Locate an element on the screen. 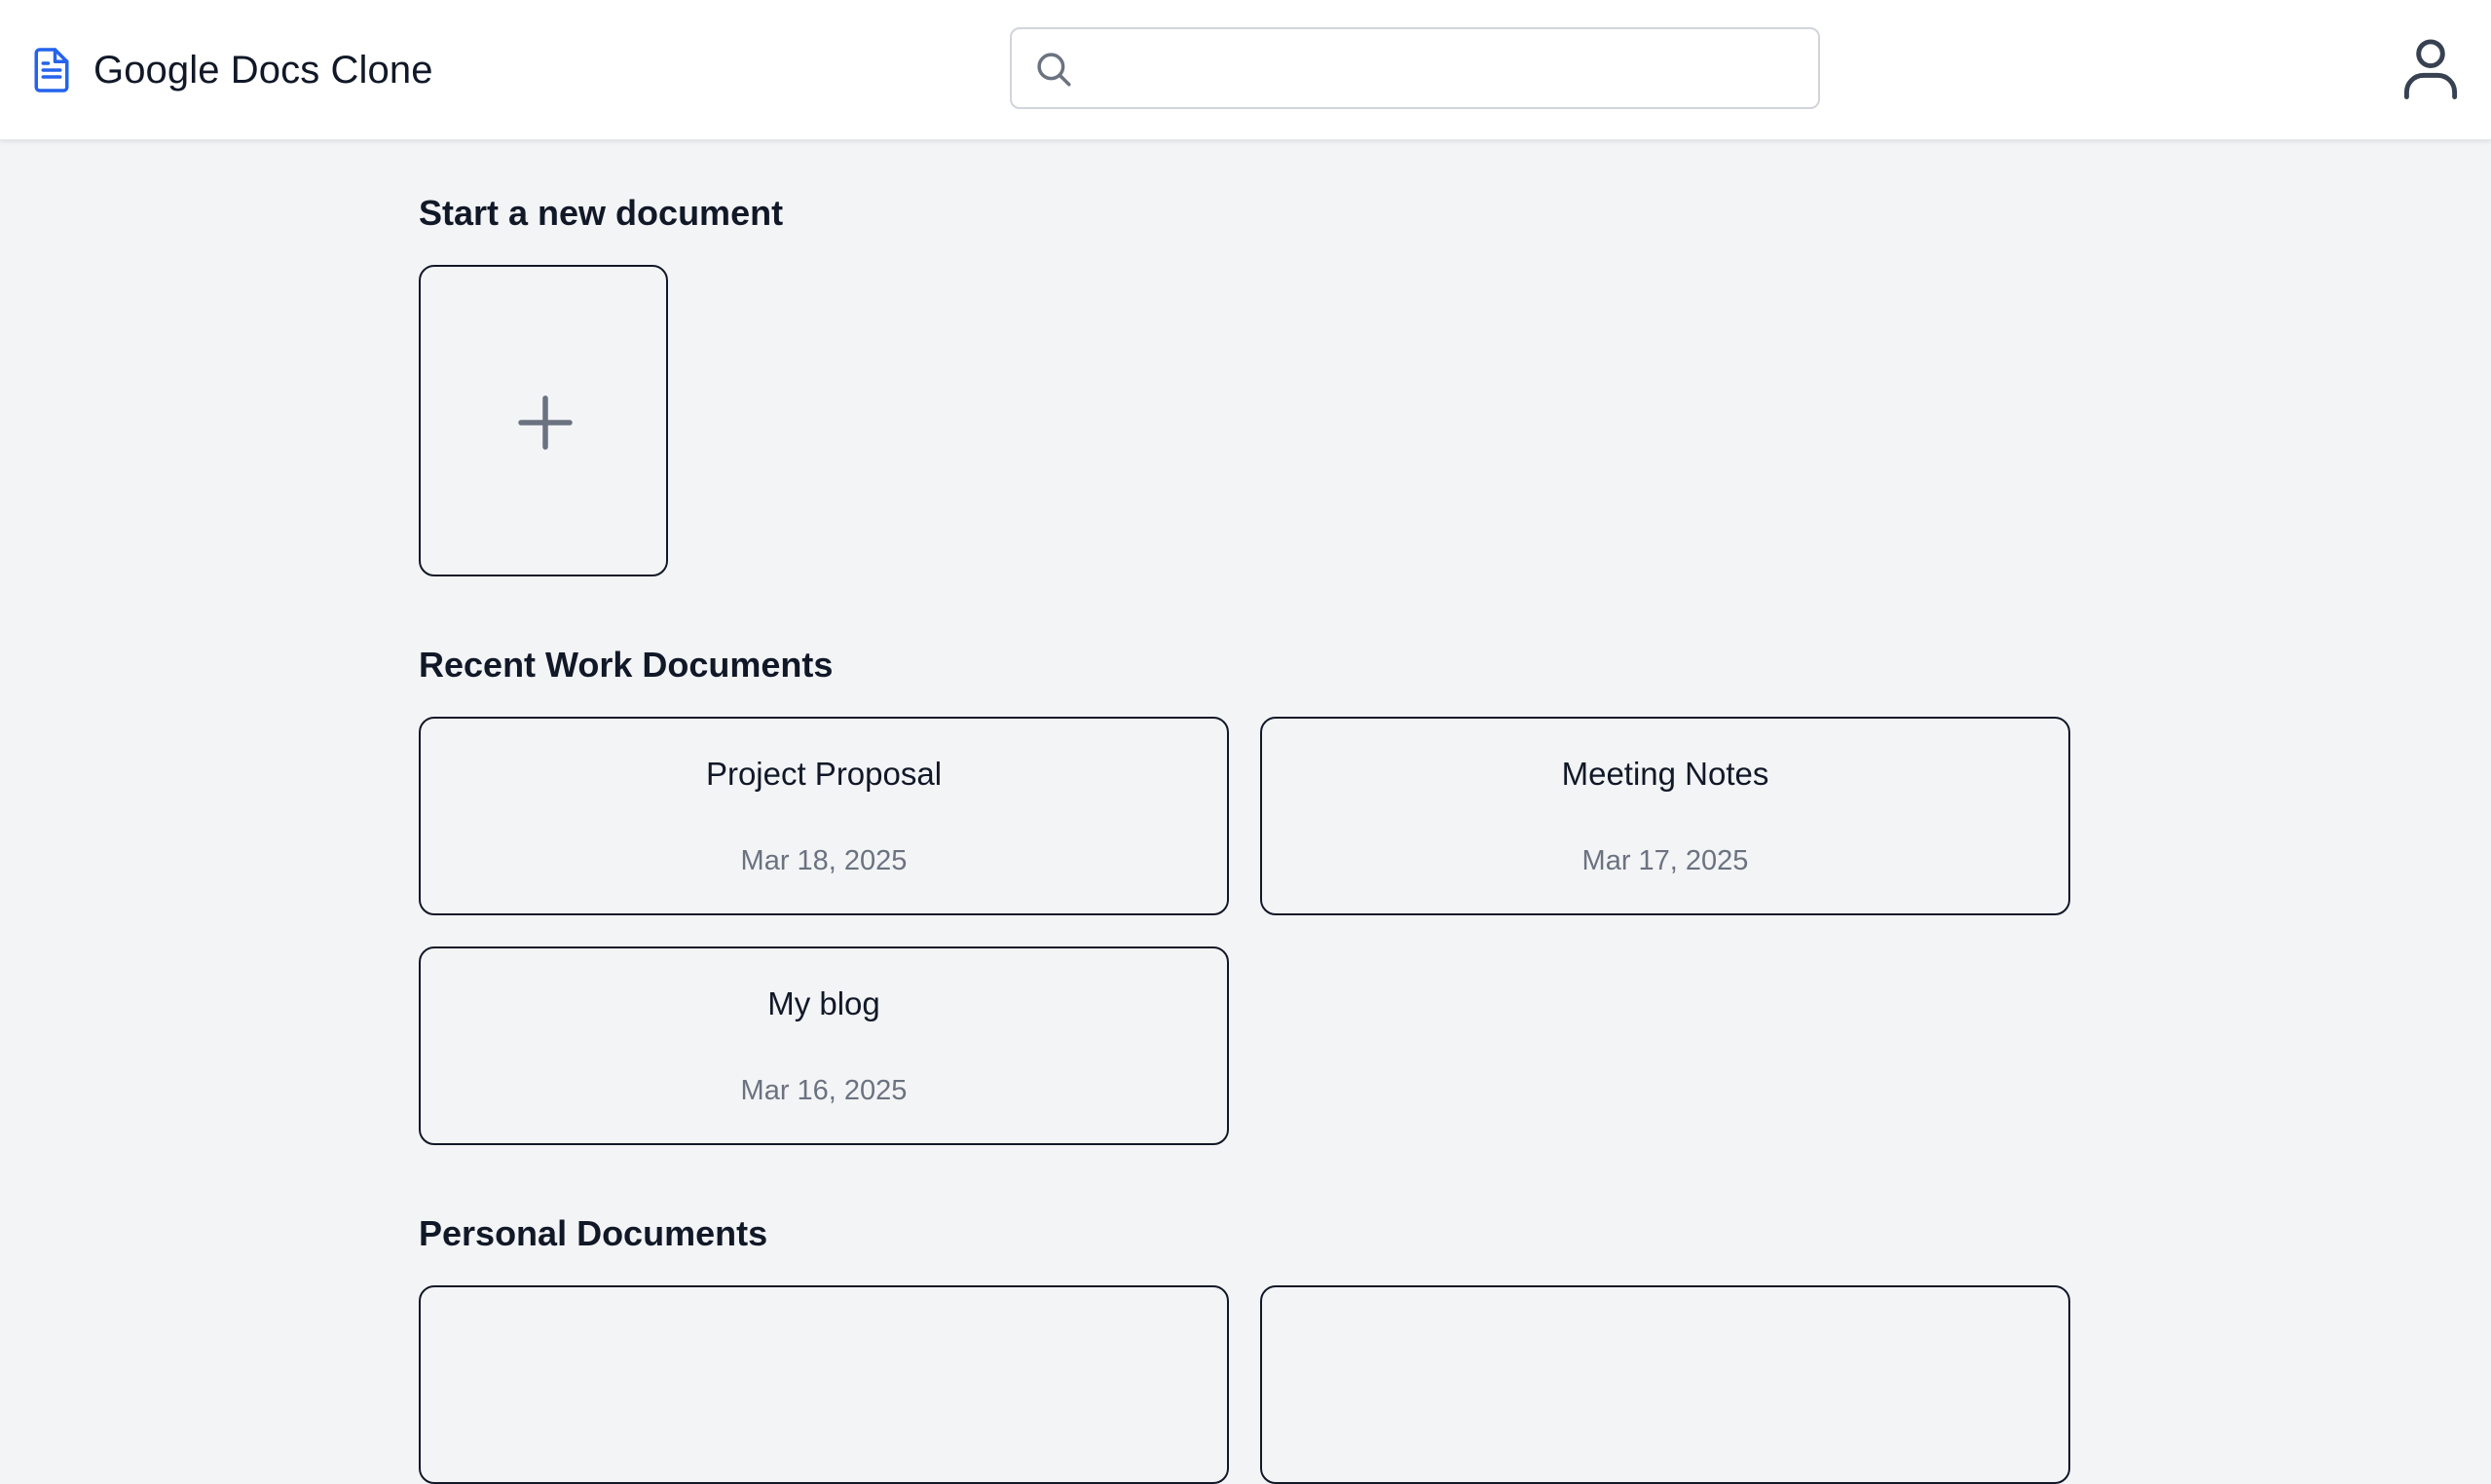 The height and width of the screenshot is (1484, 2491). document-date: Mar 16, 2025 is located at coordinates (824, 1090).